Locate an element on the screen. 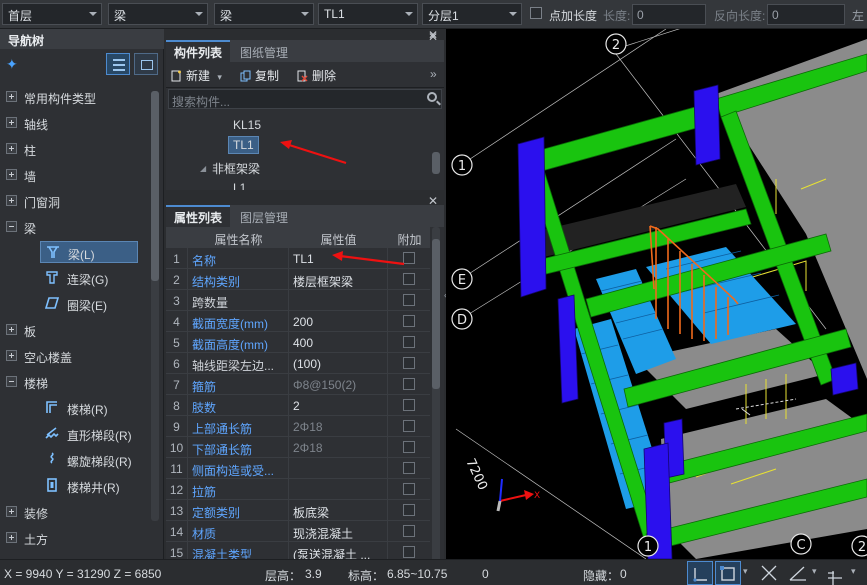 The height and width of the screenshot is (585, 867). property-value: 2 is located at coordinates (339, 405).